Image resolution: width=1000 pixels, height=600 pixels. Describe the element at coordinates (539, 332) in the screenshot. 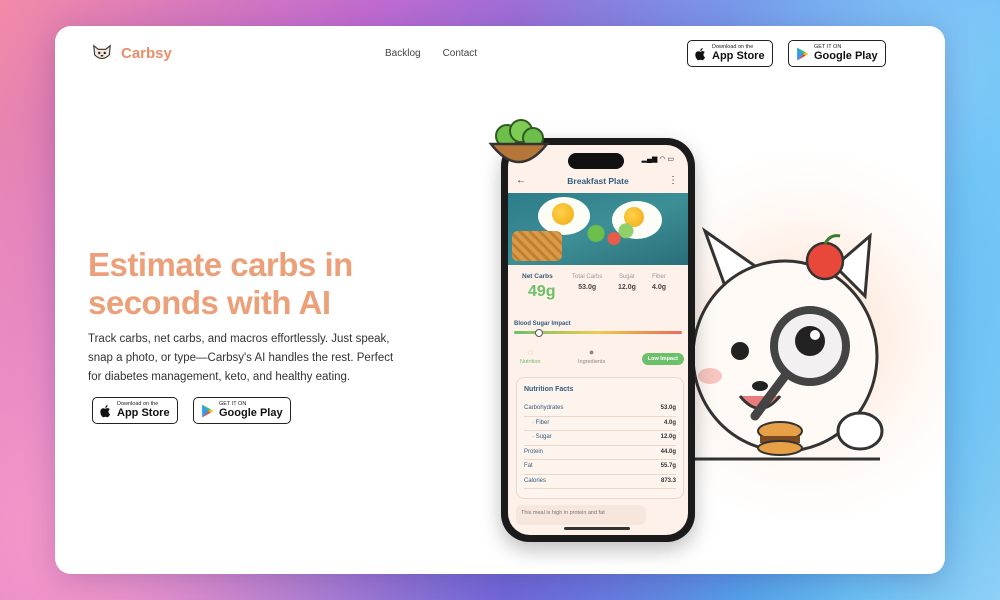

I see `blood-sugar-indicator` at that location.